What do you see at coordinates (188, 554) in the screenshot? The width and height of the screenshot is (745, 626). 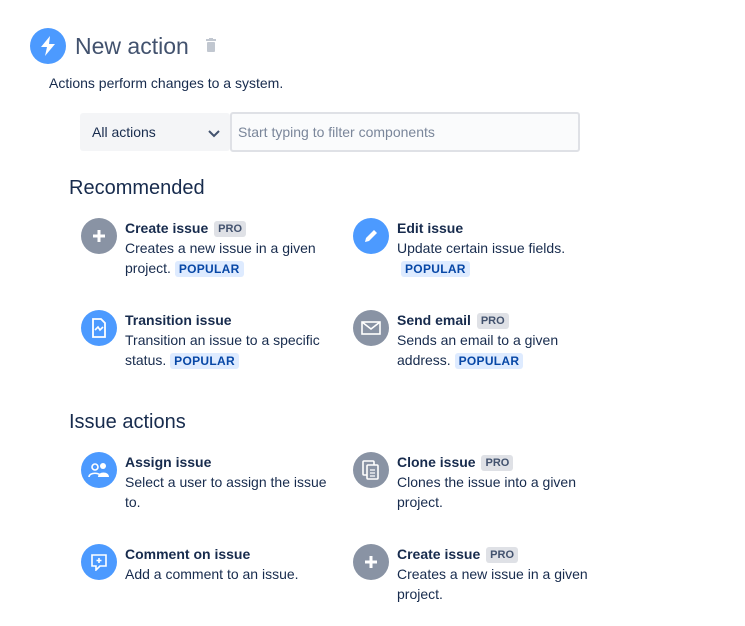 I see `action-name: Comment on issue` at bounding box center [188, 554].